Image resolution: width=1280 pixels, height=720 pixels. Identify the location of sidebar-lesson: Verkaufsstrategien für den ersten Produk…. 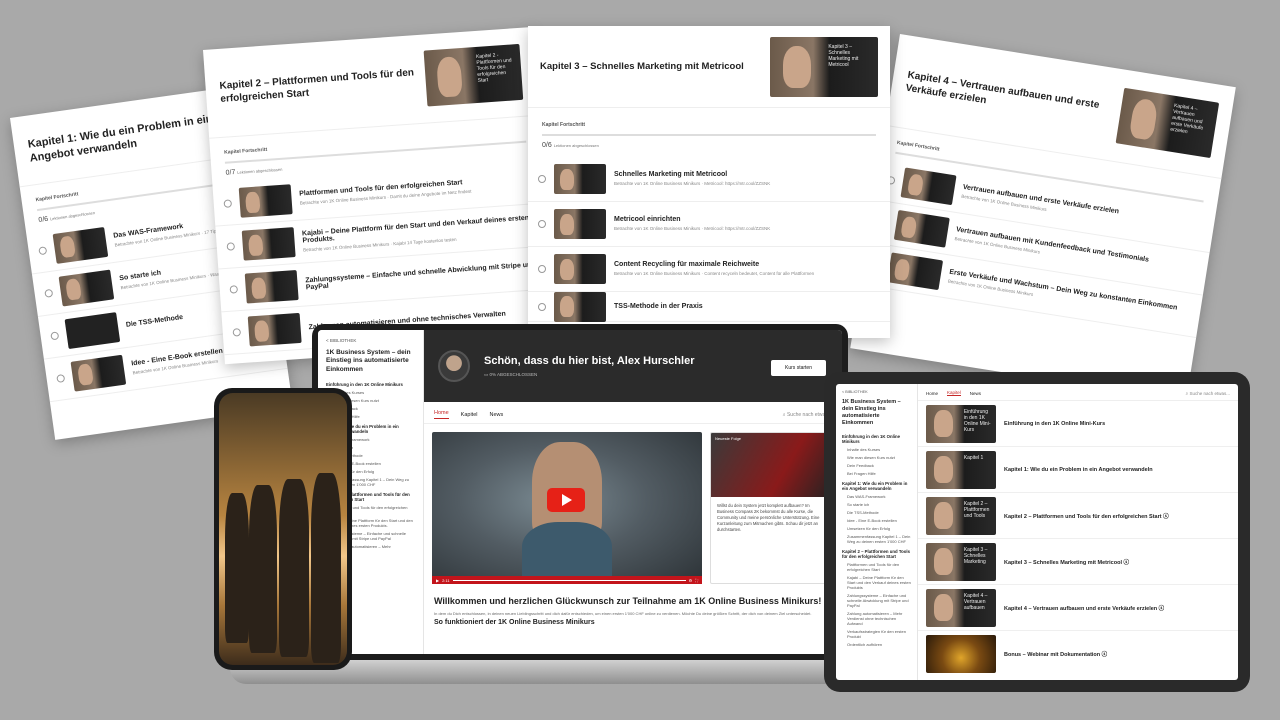
(876, 634).